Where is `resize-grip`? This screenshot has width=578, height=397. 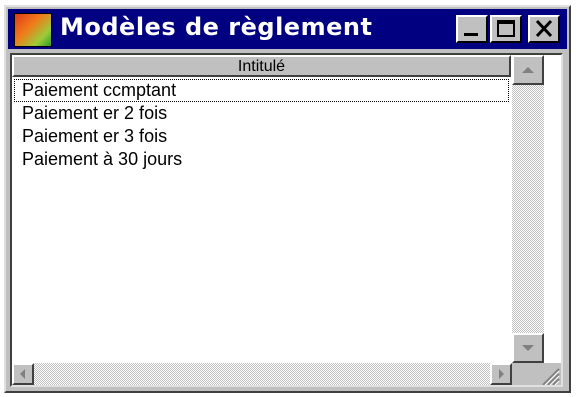
resize-grip is located at coordinates (536, 374).